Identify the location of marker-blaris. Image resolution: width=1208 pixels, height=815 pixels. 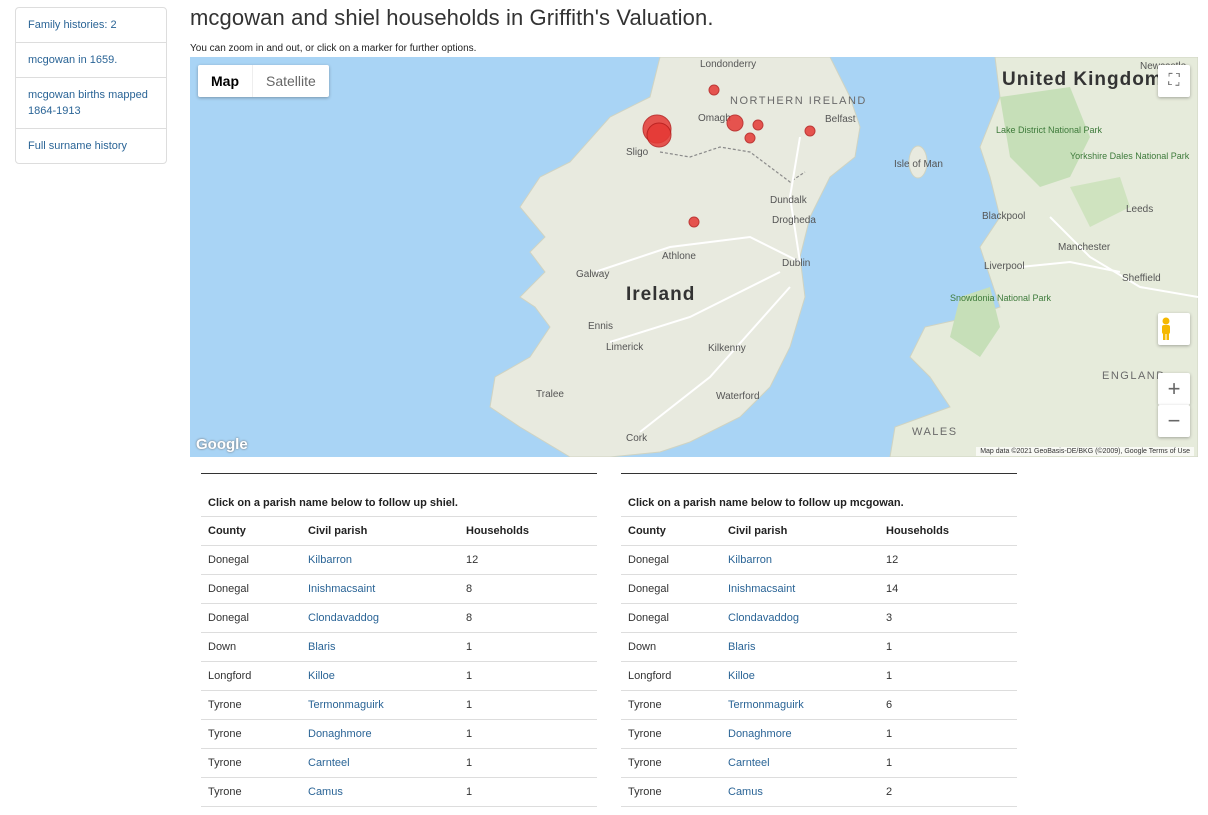
(810, 131).